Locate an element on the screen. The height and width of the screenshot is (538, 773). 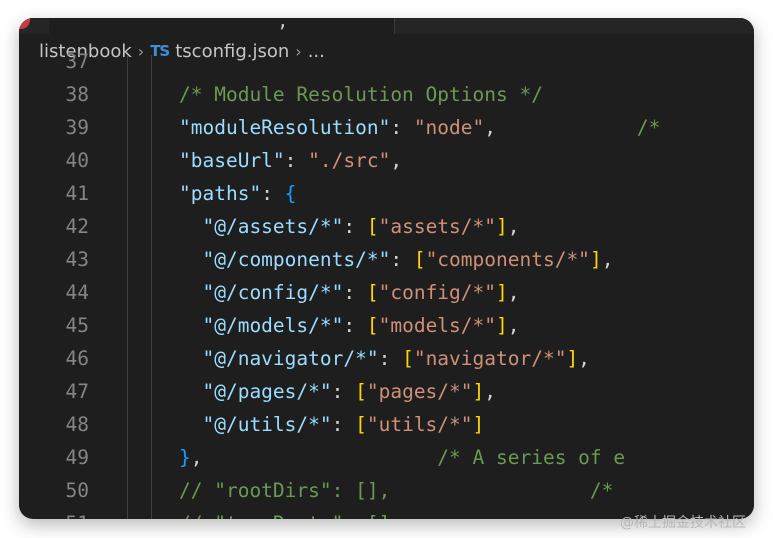
tab-active: ‚ is located at coordinates (221, 26).